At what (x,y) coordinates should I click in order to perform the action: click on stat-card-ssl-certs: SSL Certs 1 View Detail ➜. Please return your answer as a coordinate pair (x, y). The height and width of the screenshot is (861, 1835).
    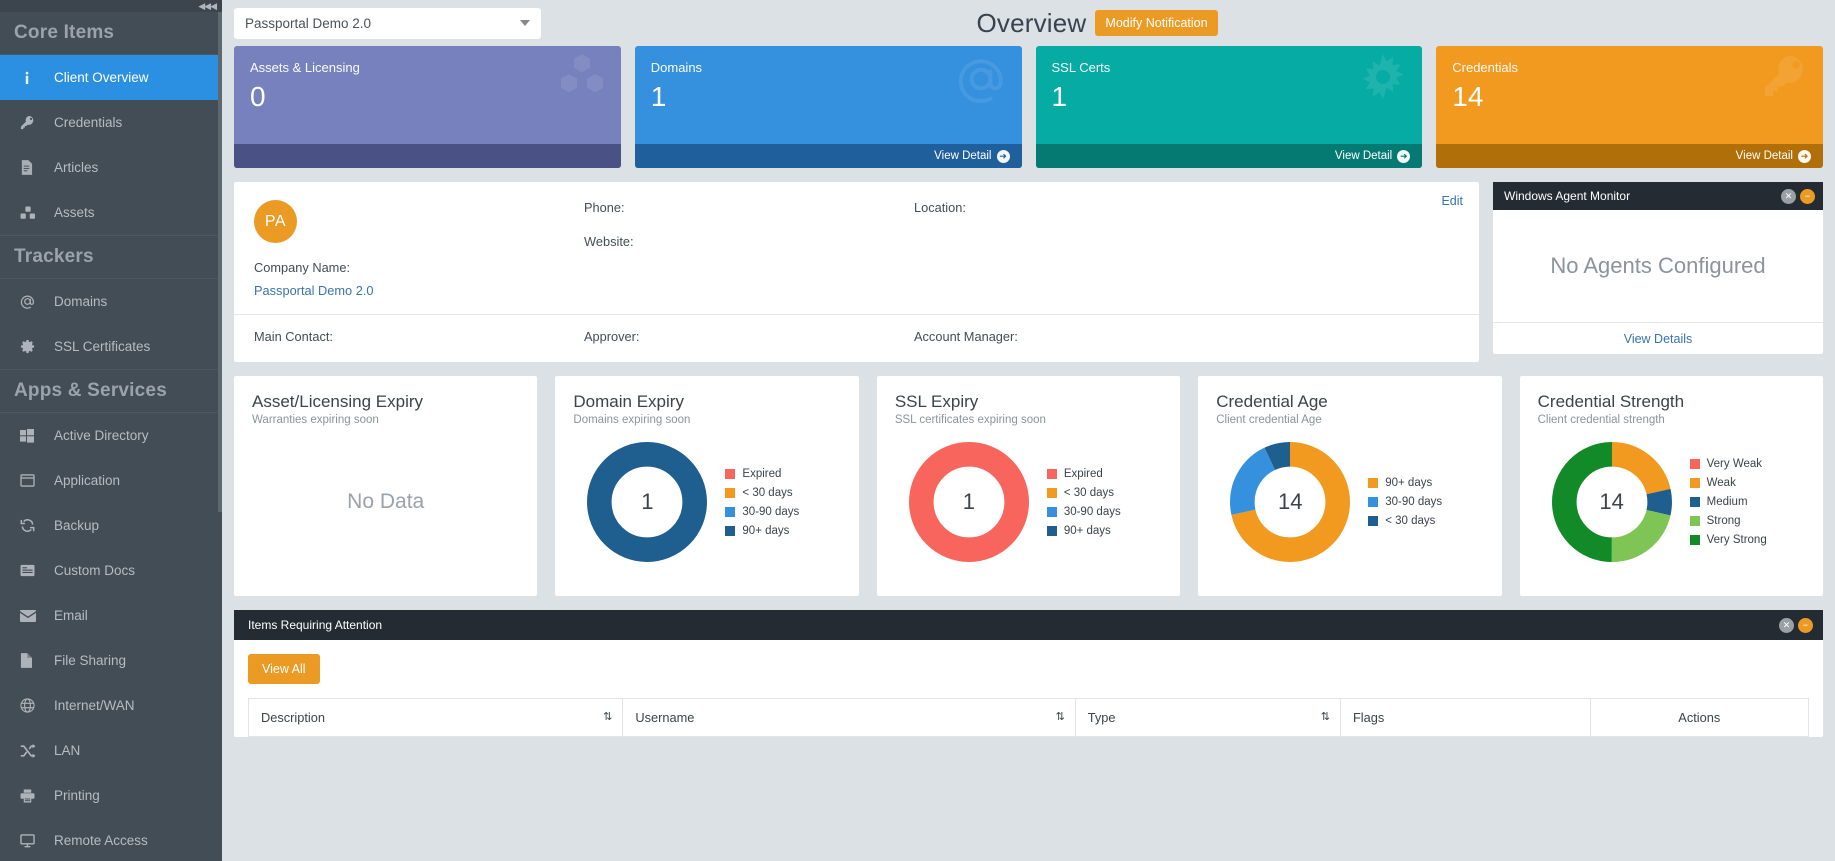
    Looking at the image, I should click on (1229, 107).